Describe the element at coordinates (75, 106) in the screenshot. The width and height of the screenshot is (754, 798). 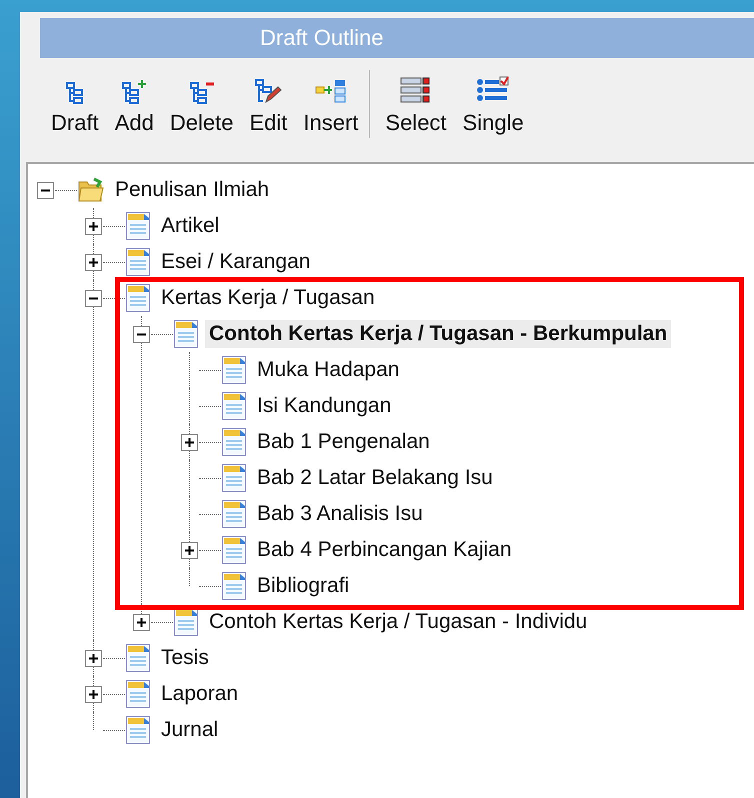
I see `toolbar-button: Draft` at that location.